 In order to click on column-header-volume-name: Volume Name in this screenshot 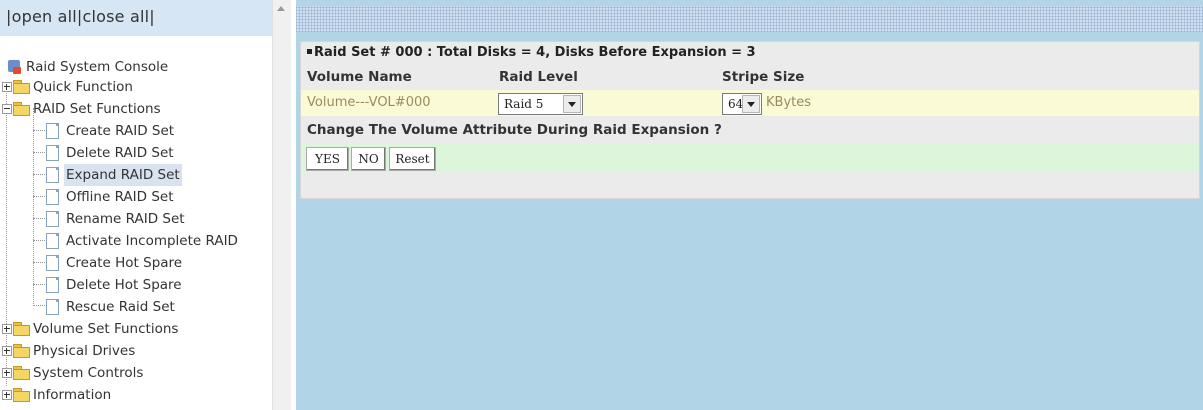, I will do `click(359, 77)`.